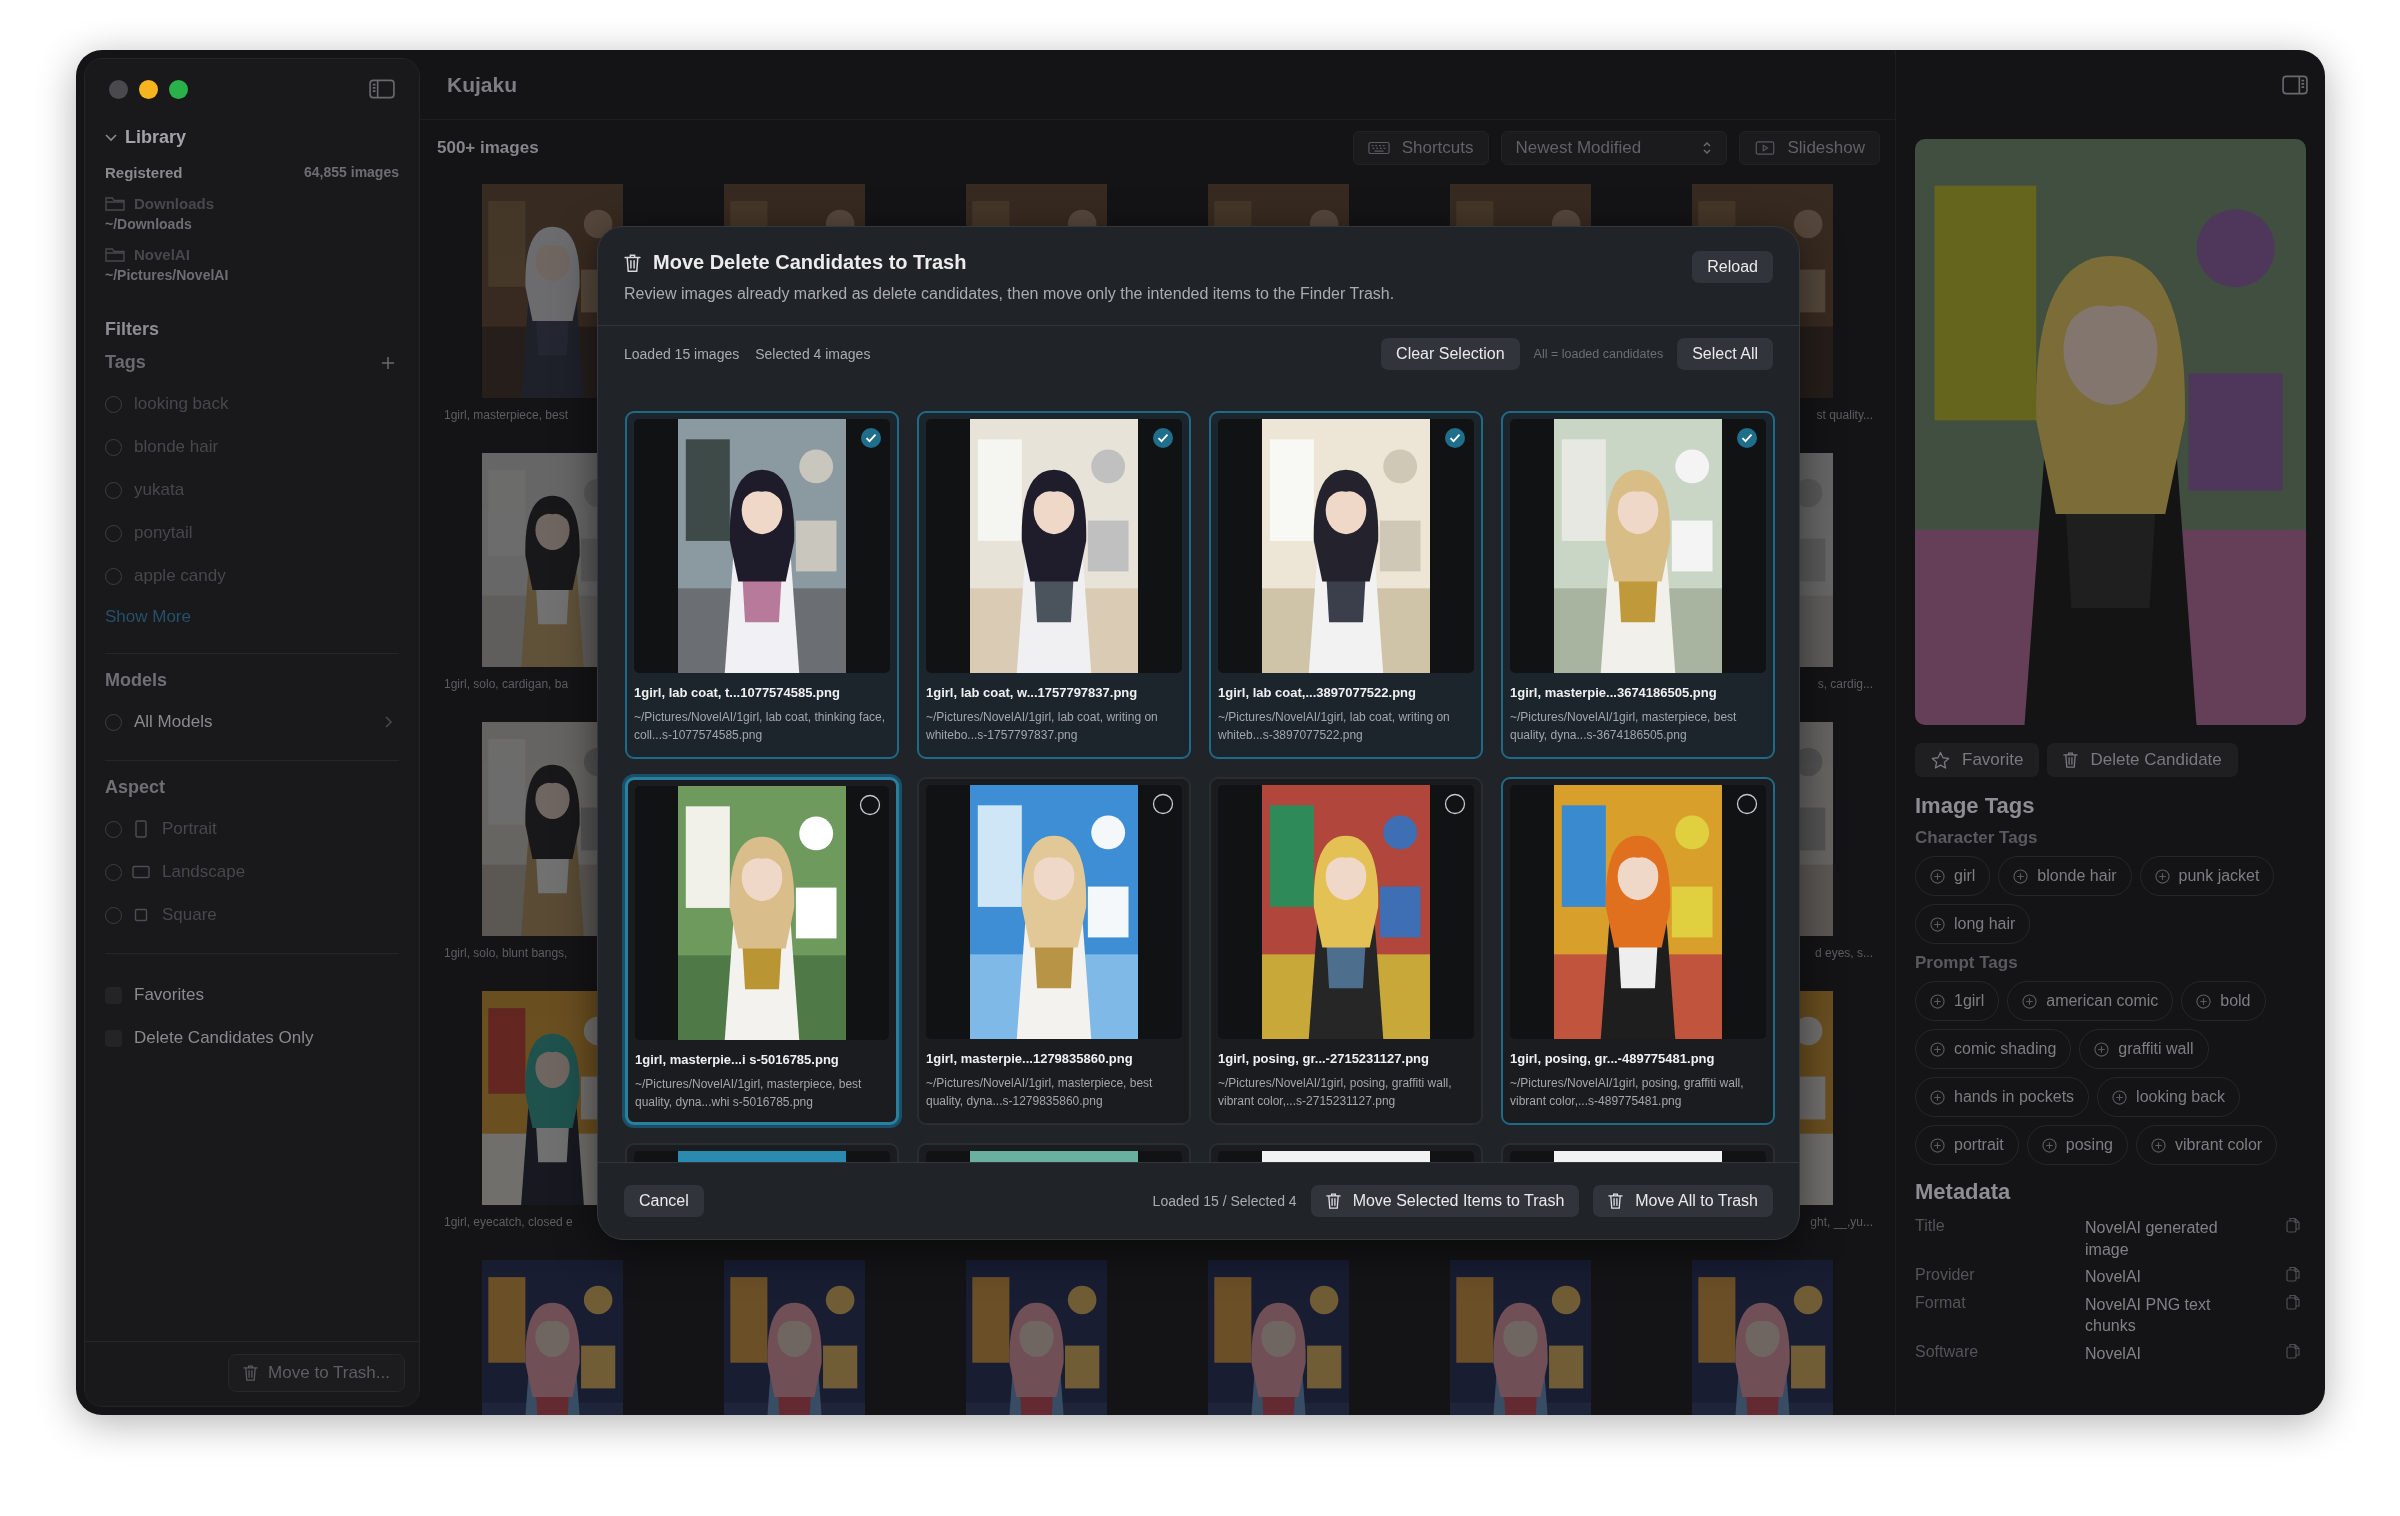 Image resolution: width=2400 pixels, height=1516 pixels. What do you see at coordinates (1346, 951) in the screenshot?
I see `image-card: 1girl, posing, gr...-2715231127.png ~/Pictures/NovelAI/1girl, posing, graffiti wall, vibrant color,...s-2715231127.png` at bounding box center [1346, 951].